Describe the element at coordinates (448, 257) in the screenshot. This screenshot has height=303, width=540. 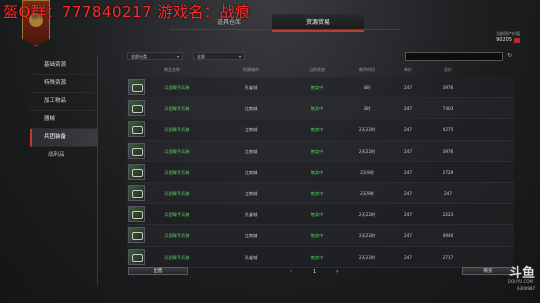
I see `cell-total: 2717` at that location.